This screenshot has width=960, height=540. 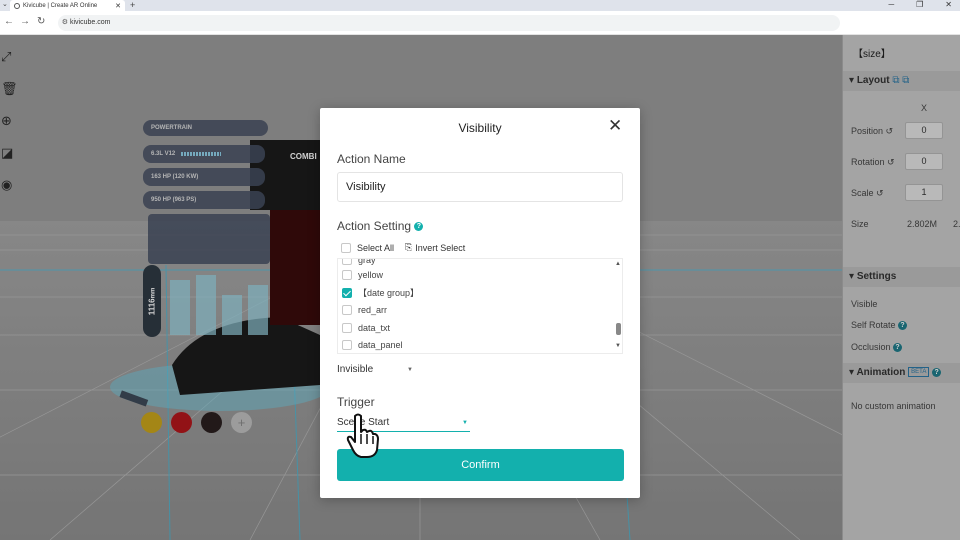 I want to click on action-setting-label: Action Setting ?, so click(x=380, y=226).